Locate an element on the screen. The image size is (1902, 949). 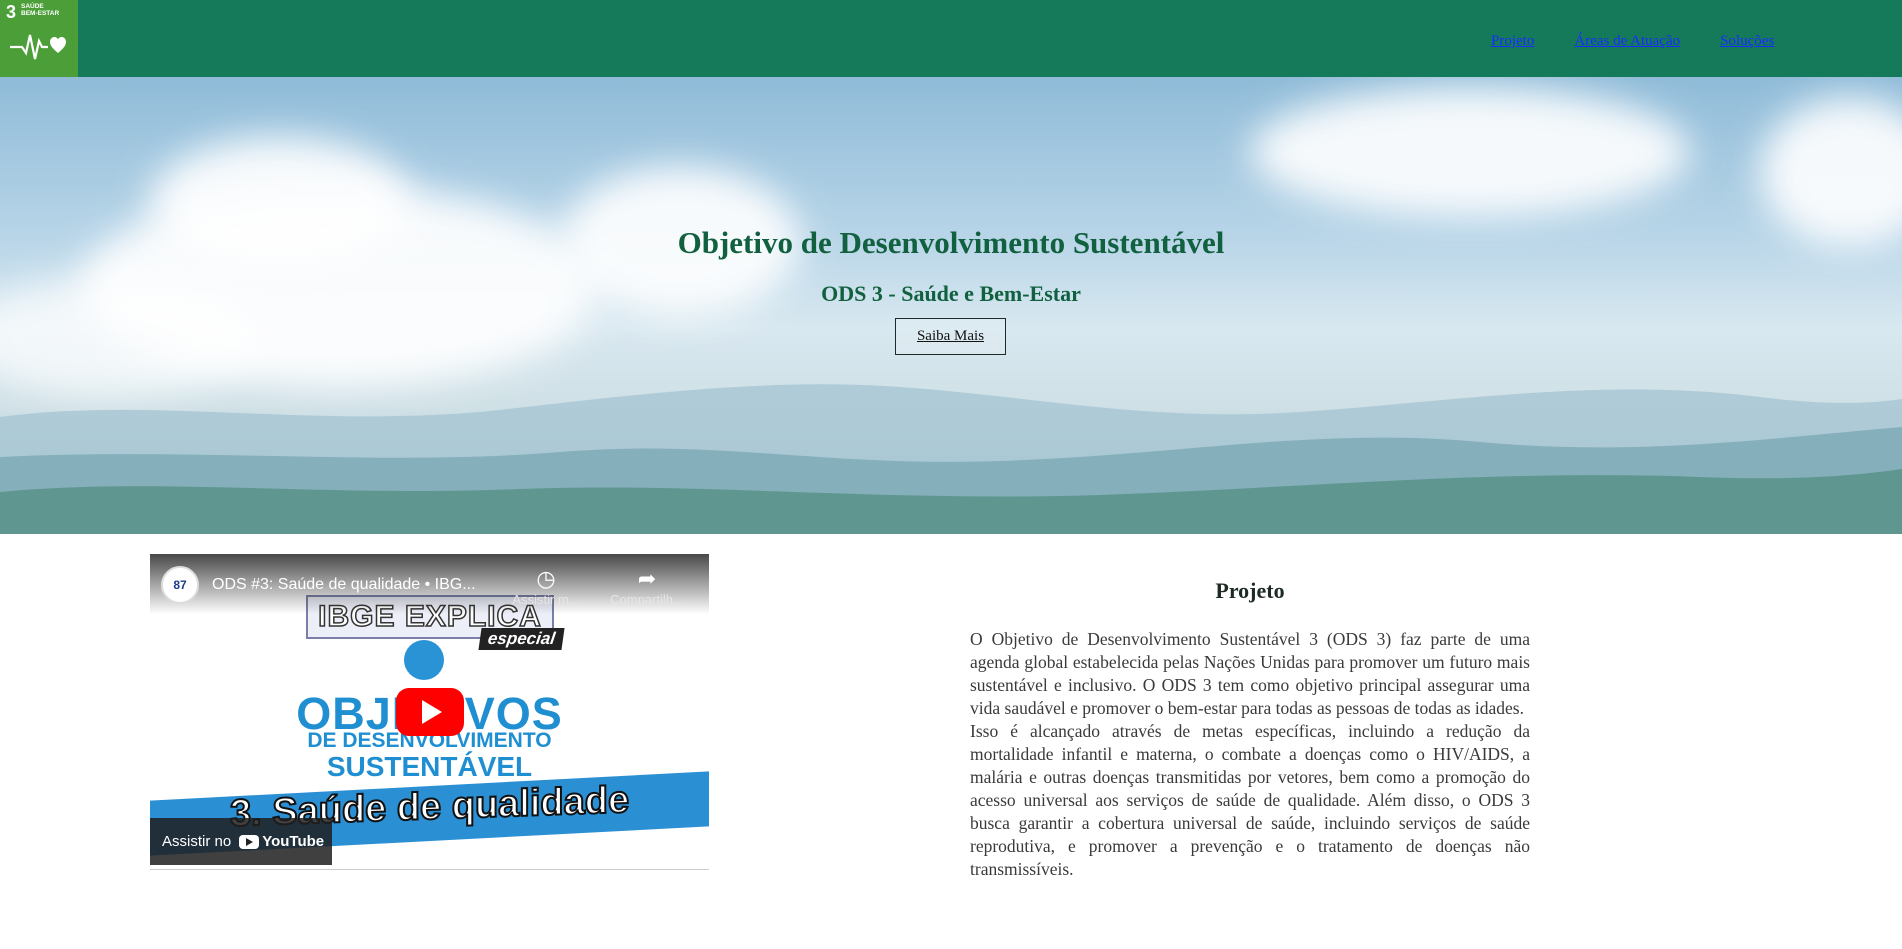
hero-subtitle: ODS 3 - Saúde e Bem-Estar is located at coordinates (951, 293).